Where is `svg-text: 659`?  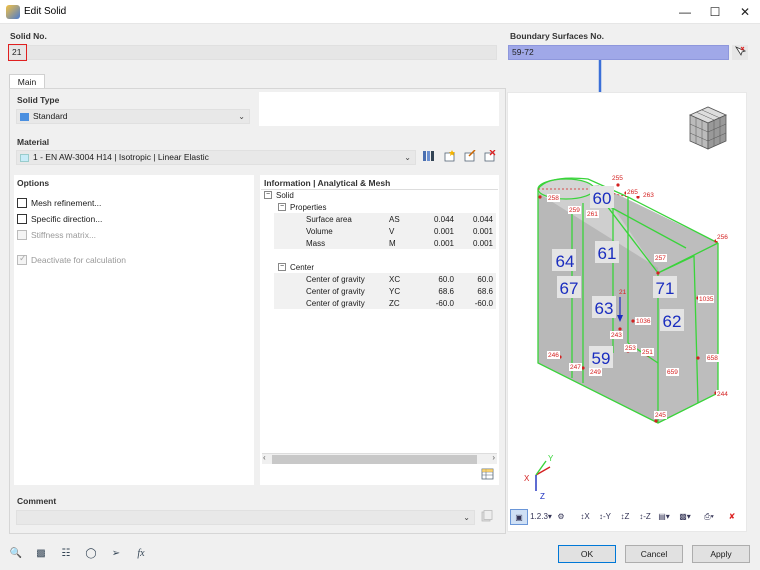
svg-text: 659 is located at coordinates (672, 372).